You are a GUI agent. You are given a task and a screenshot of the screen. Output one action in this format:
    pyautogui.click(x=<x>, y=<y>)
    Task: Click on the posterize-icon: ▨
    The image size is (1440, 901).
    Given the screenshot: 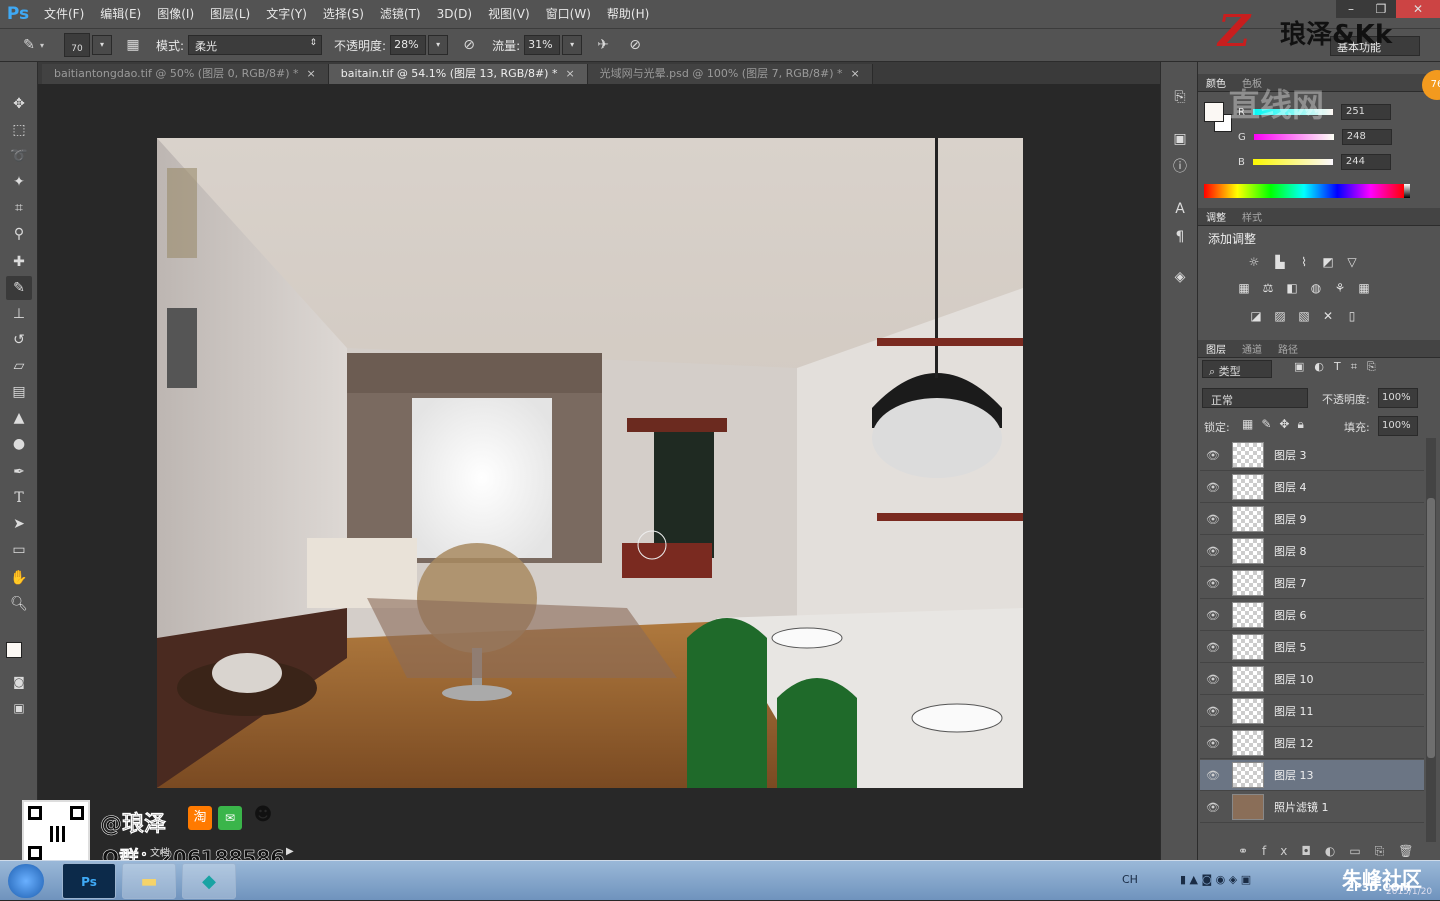 What is the action you would take?
    pyautogui.click(x=1280, y=316)
    